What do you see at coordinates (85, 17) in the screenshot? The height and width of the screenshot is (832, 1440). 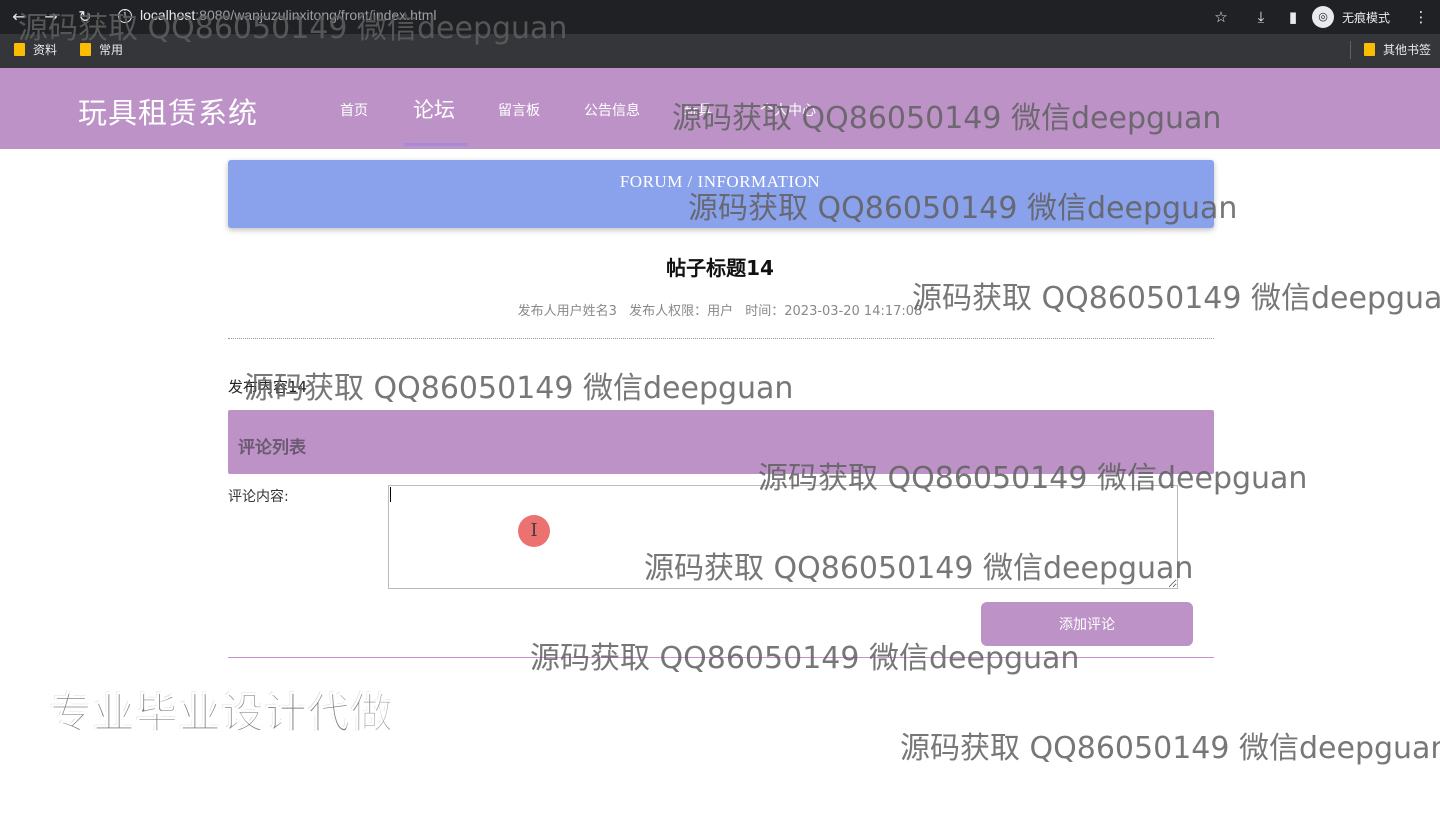 I see `reload-icon: ↻` at bounding box center [85, 17].